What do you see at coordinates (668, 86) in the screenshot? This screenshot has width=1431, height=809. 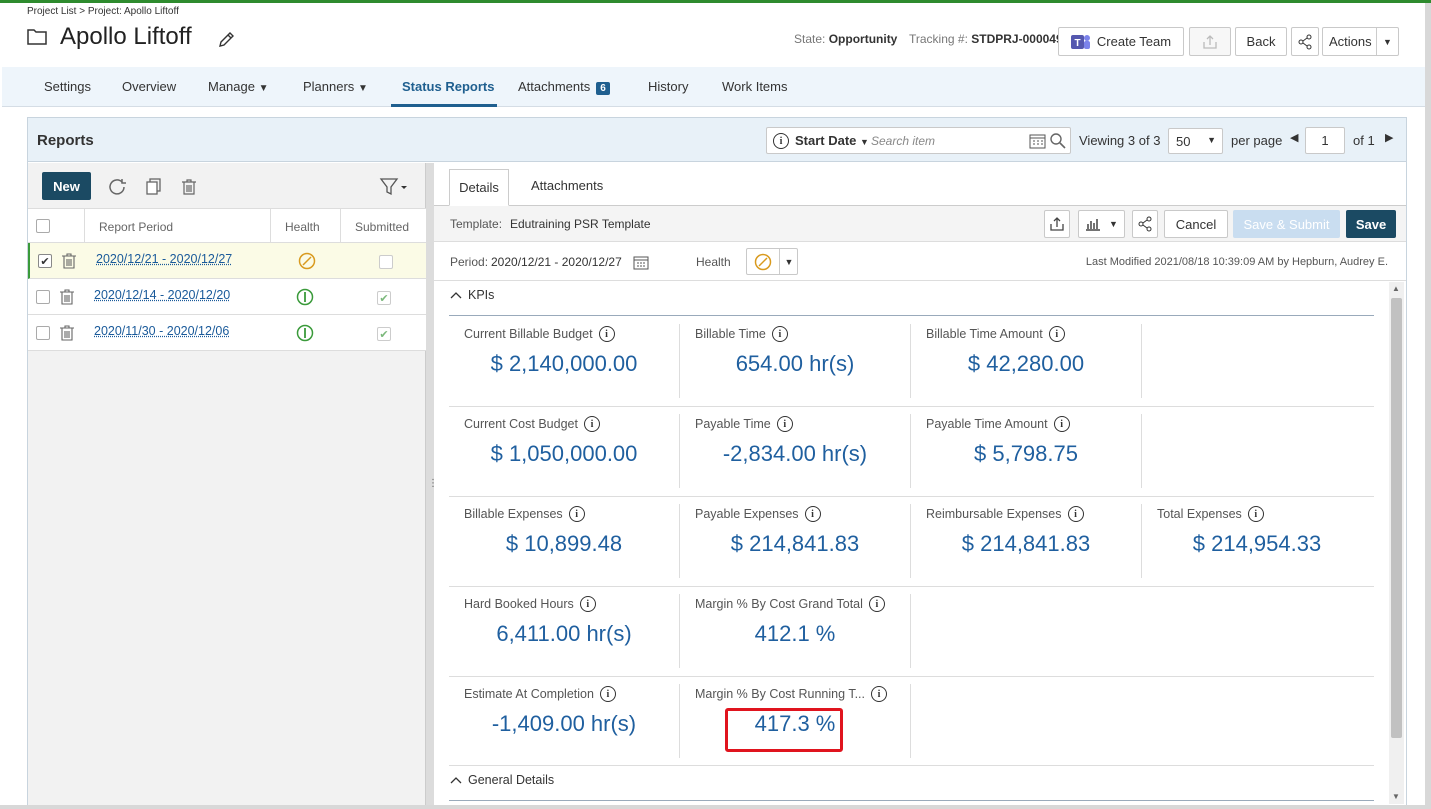 I see `tab-history: History` at bounding box center [668, 86].